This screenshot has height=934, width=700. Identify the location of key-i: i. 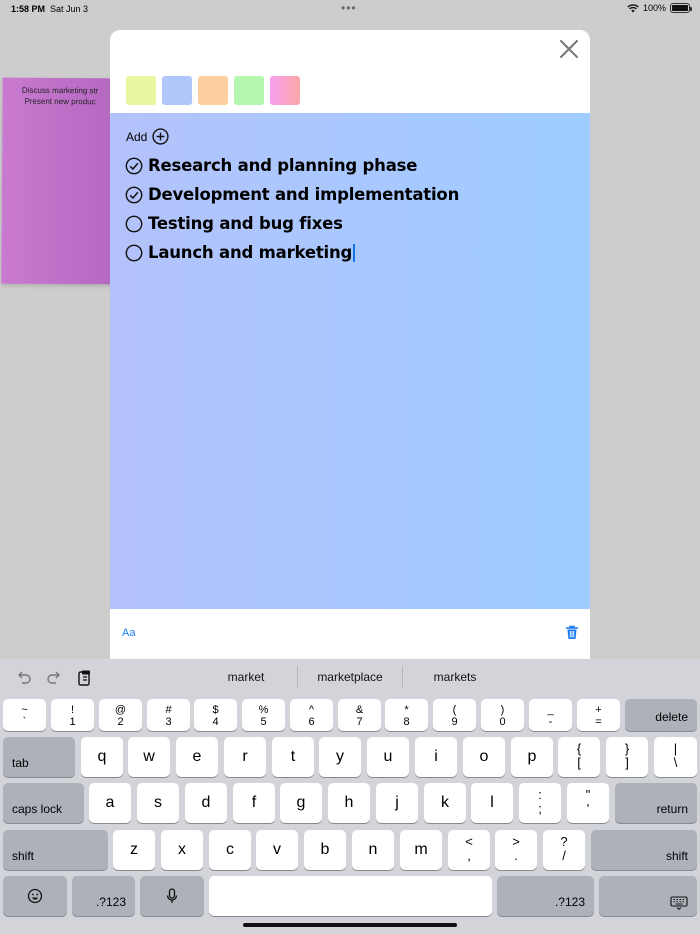
(436, 757).